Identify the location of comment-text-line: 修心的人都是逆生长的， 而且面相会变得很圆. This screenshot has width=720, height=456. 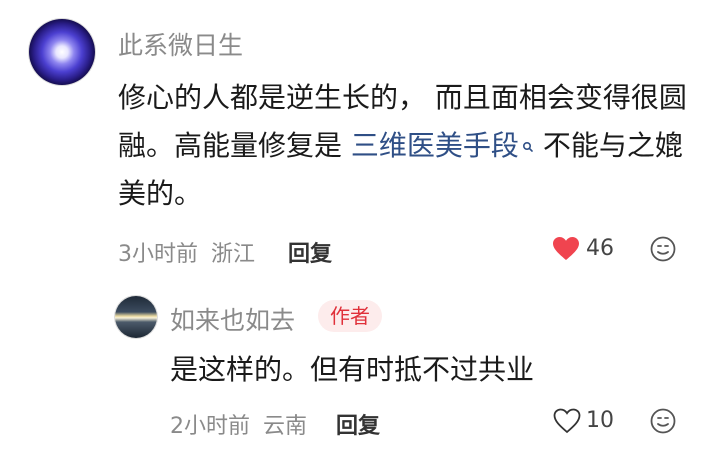
(402, 97).